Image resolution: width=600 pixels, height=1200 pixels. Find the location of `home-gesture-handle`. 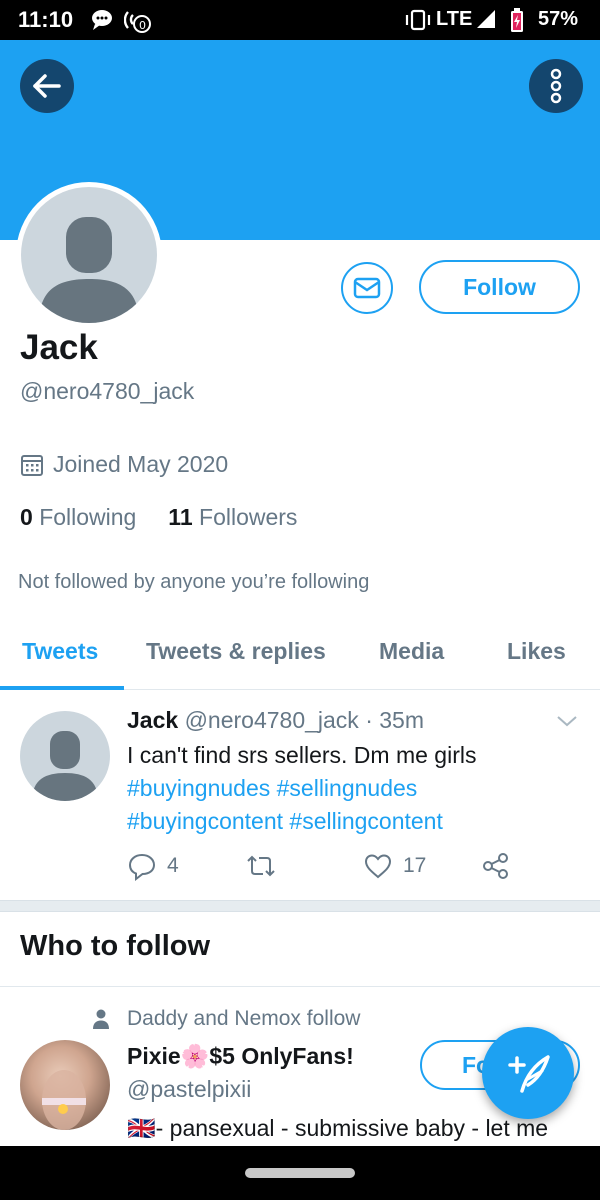

home-gesture-handle is located at coordinates (300, 1173).